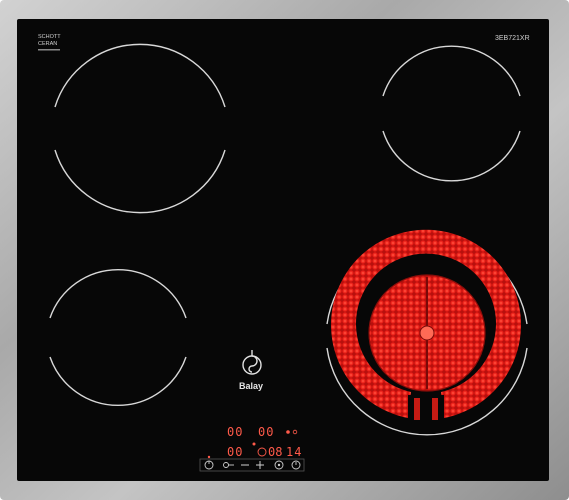  Describe the element at coordinates (266, 432) in the screenshot. I see `display-zone-b: 00` at that location.